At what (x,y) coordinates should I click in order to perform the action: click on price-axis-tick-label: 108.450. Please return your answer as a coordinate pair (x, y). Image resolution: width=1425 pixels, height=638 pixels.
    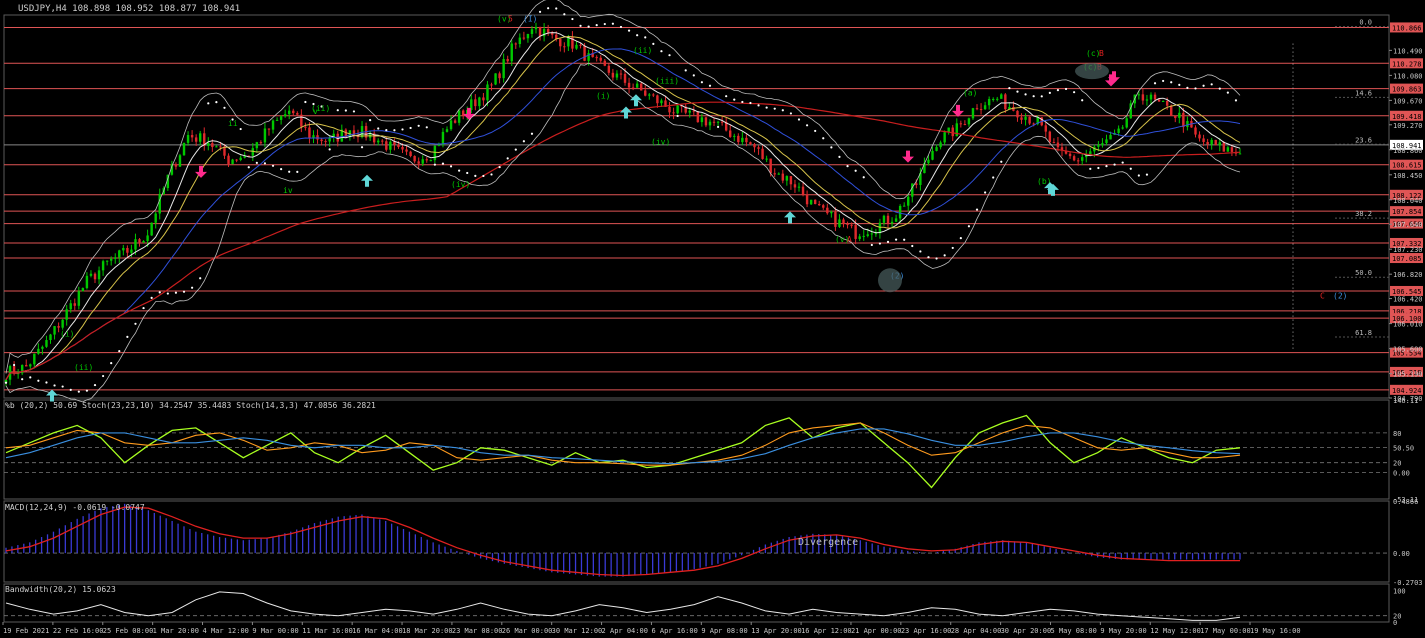
    Looking at the image, I should click on (1408, 176).